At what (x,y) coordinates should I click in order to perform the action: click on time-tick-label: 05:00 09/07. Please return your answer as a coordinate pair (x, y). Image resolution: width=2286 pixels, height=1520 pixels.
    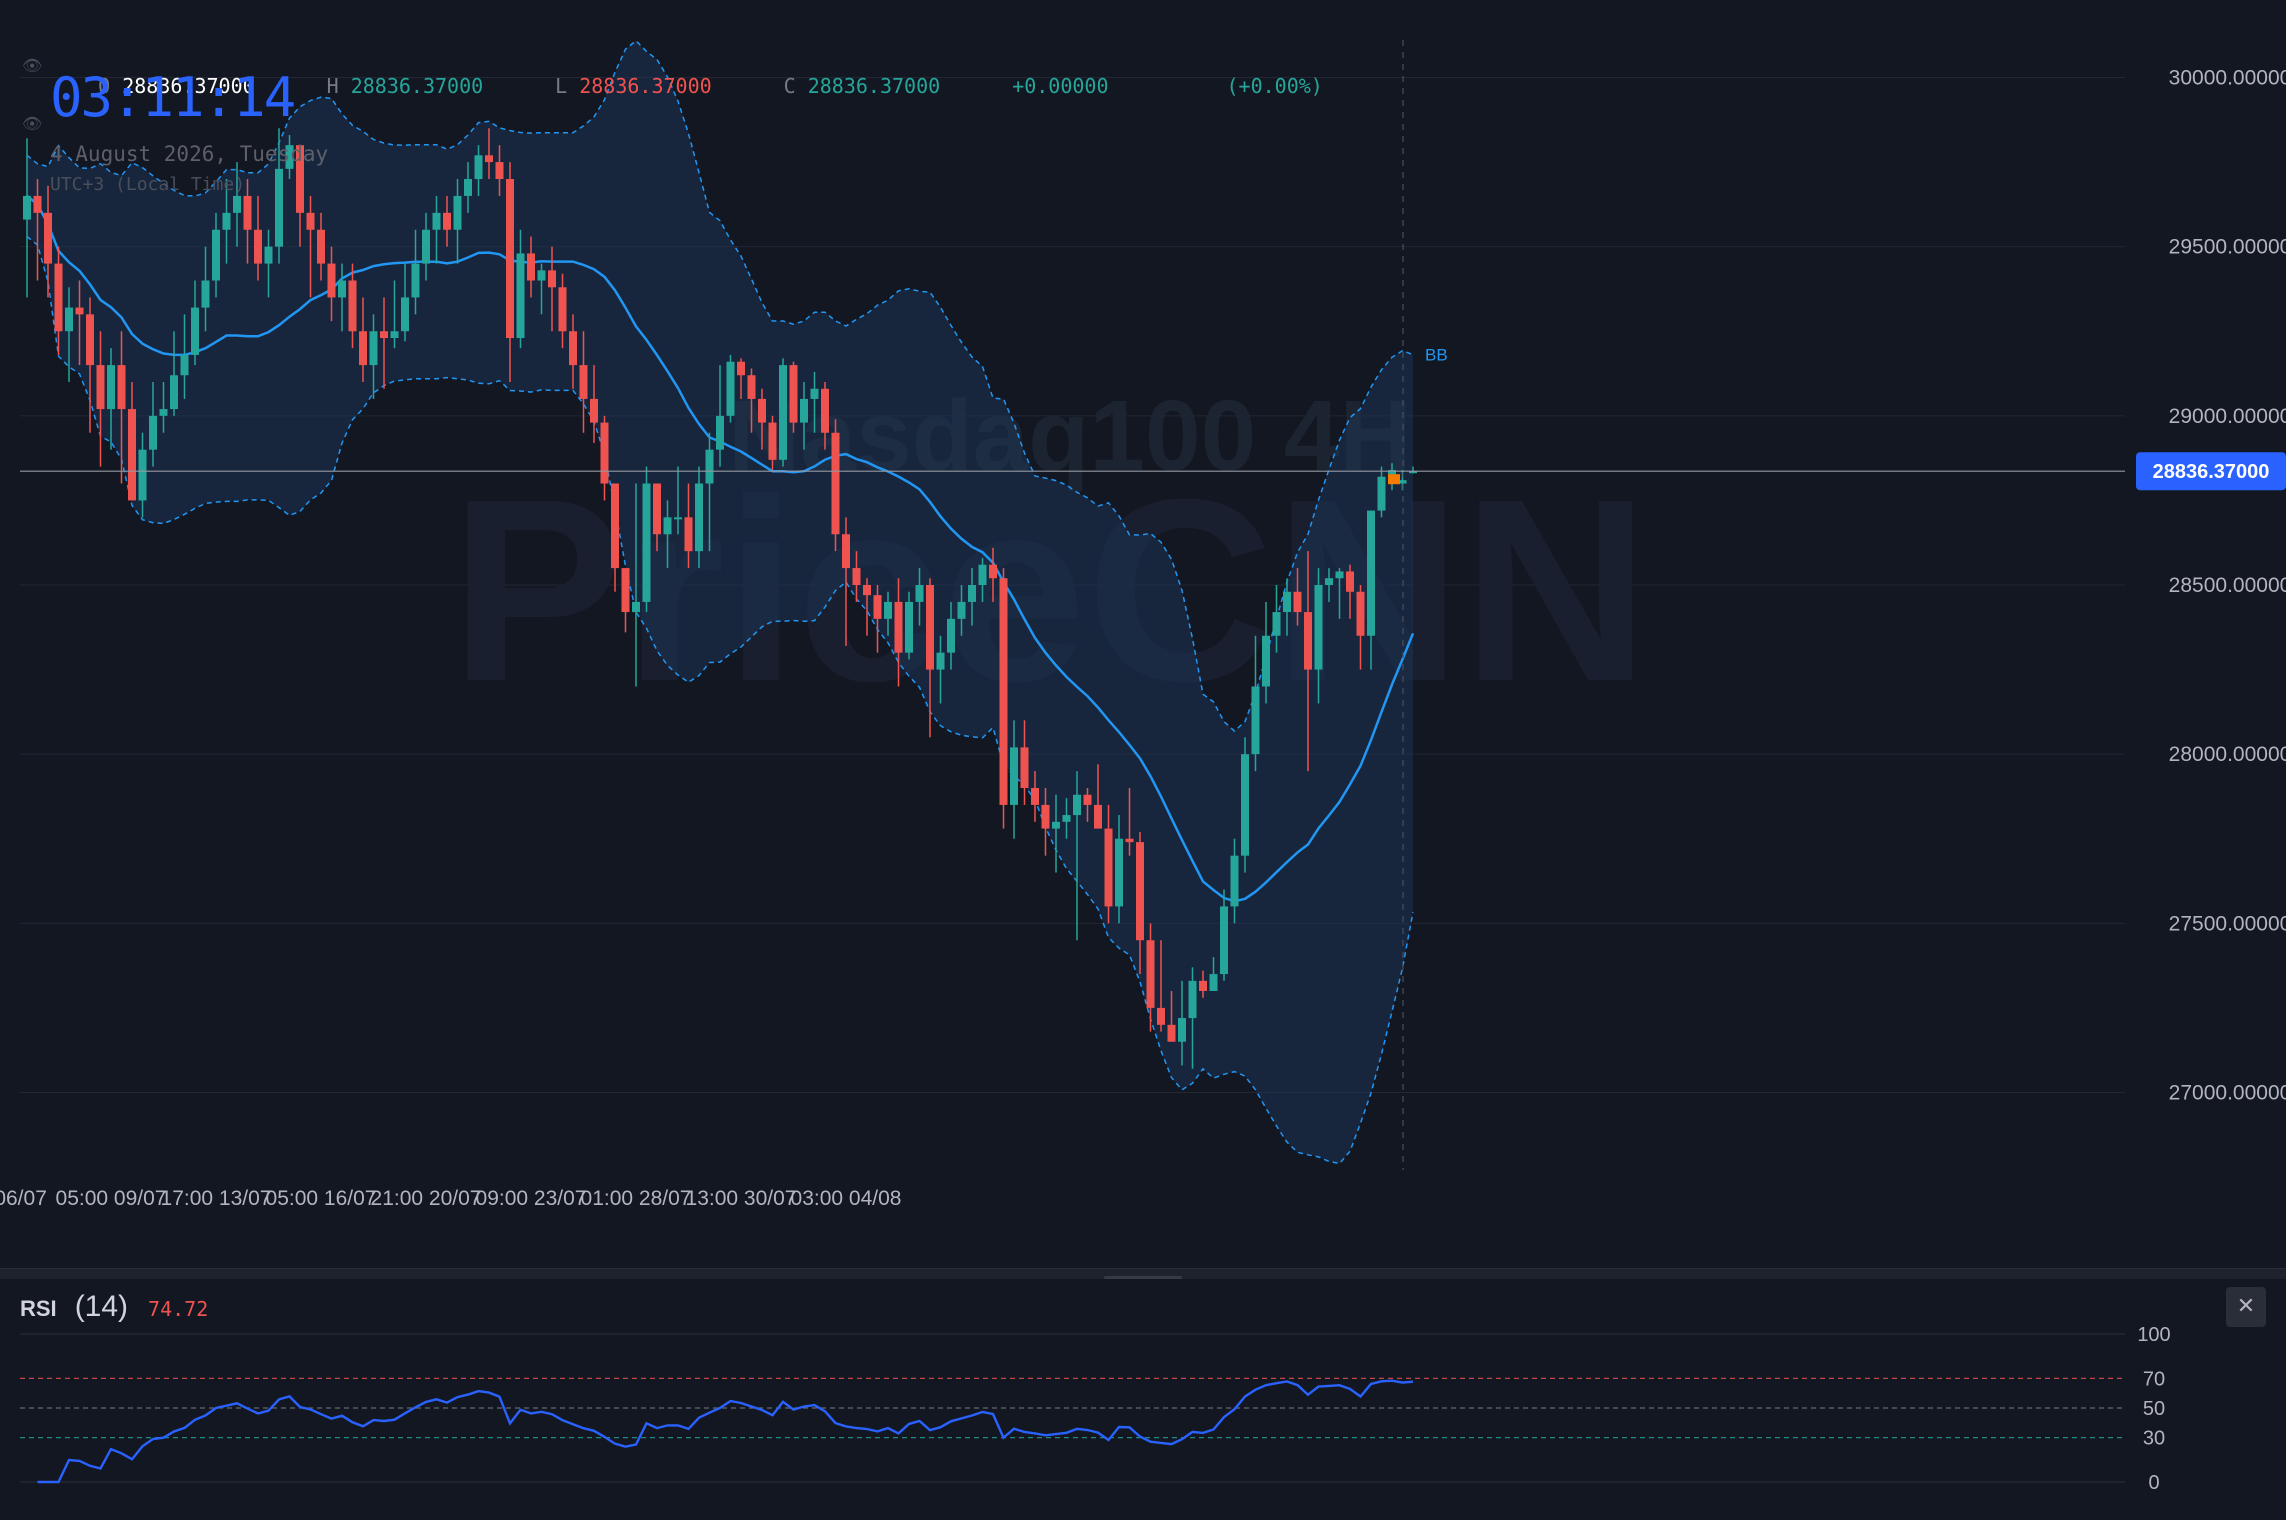
    Looking at the image, I should click on (111, 1198).